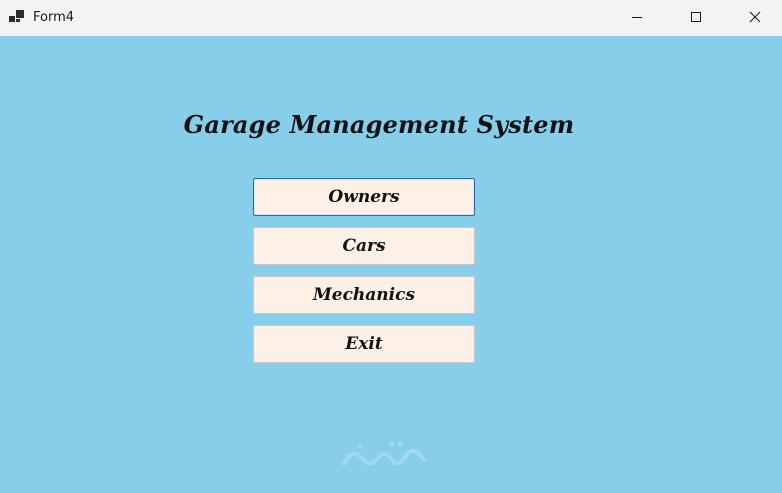  Describe the element at coordinates (364, 344) in the screenshot. I see `exit-button: Exit` at that location.